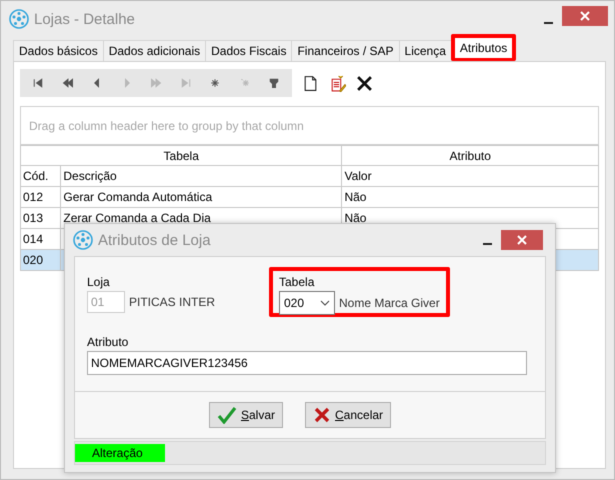 This screenshot has height=480, width=615. What do you see at coordinates (41, 218) in the screenshot?
I see `table-cell: 013` at bounding box center [41, 218].